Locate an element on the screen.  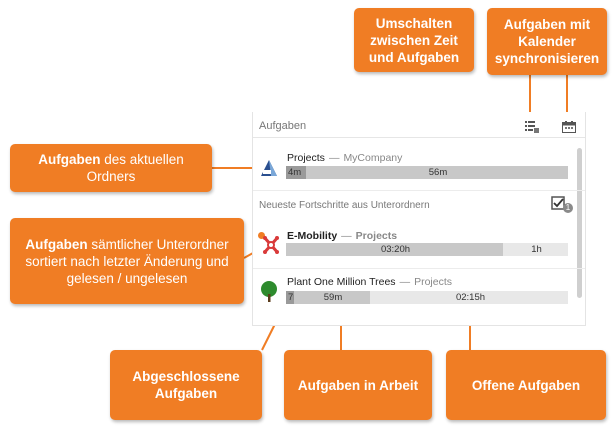
progress-bar: 03:20h 1h is located at coordinates (427, 249).